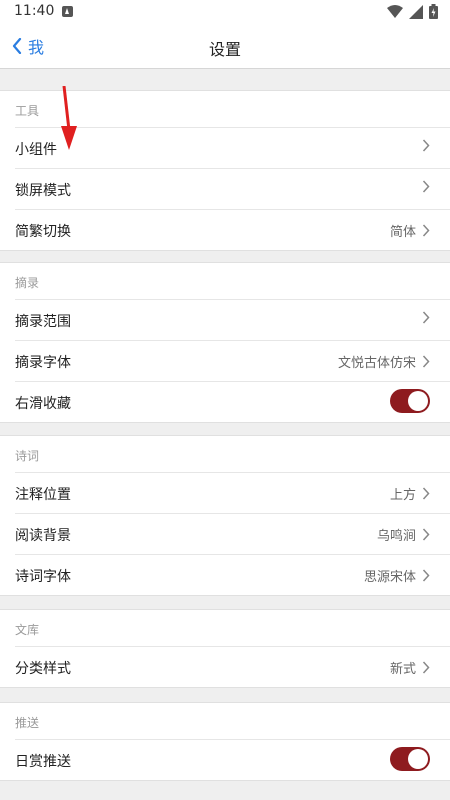  What do you see at coordinates (43, 322) in the screenshot?
I see `row-label: 摘录范围` at bounding box center [43, 322].